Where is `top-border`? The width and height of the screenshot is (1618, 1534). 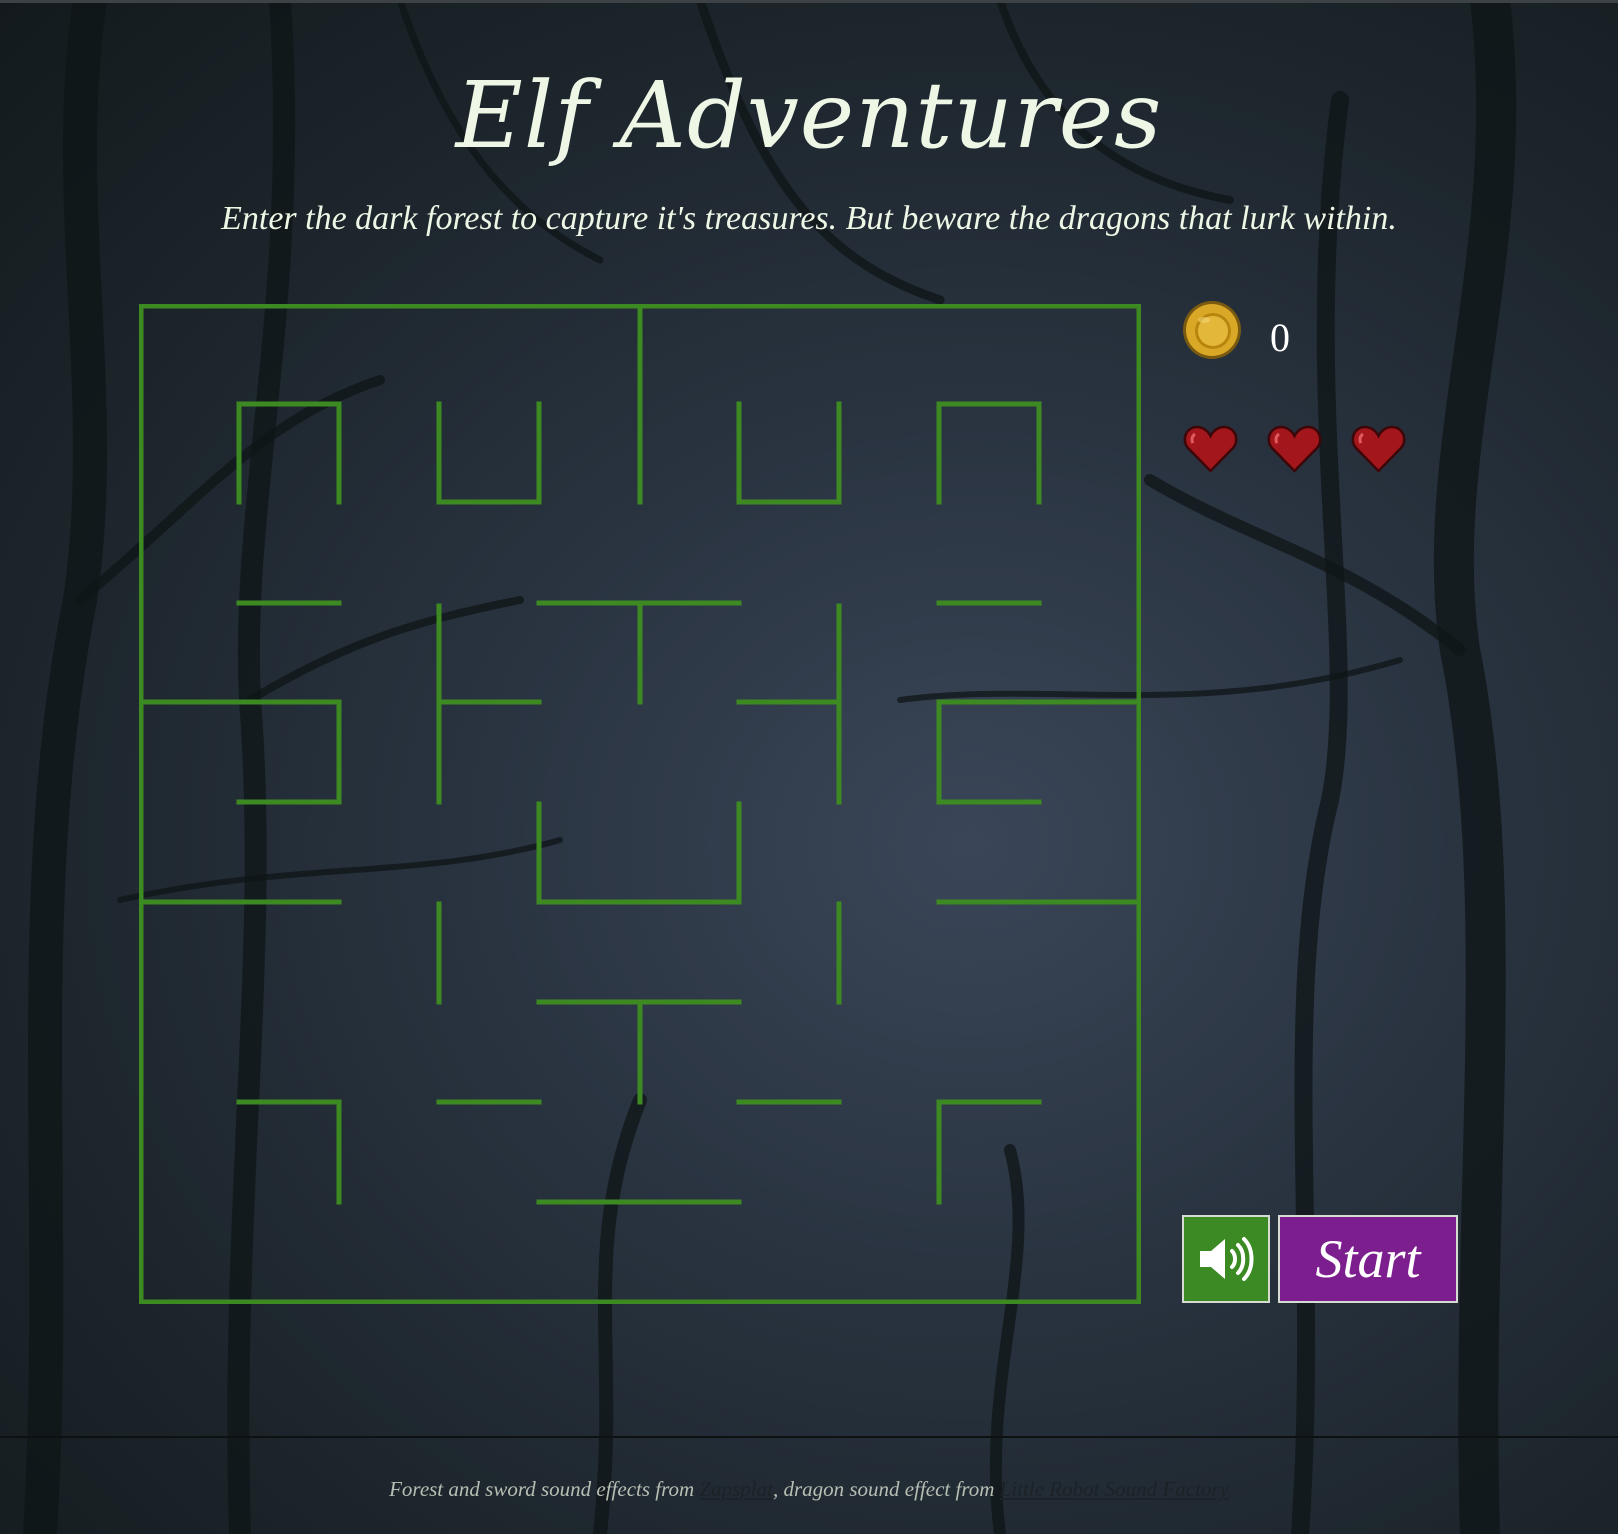 top-border is located at coordinates (809, 1).